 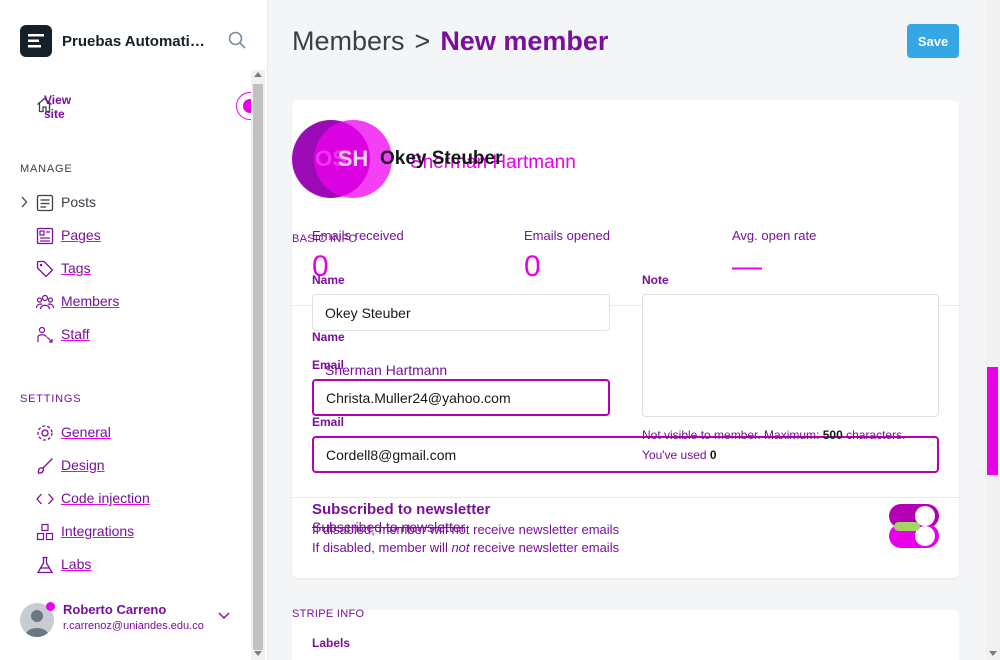 What do you see at coordinates (907, 526) in the screenshot?
I see `toggle-indicator` at bounding box center [907, 526].